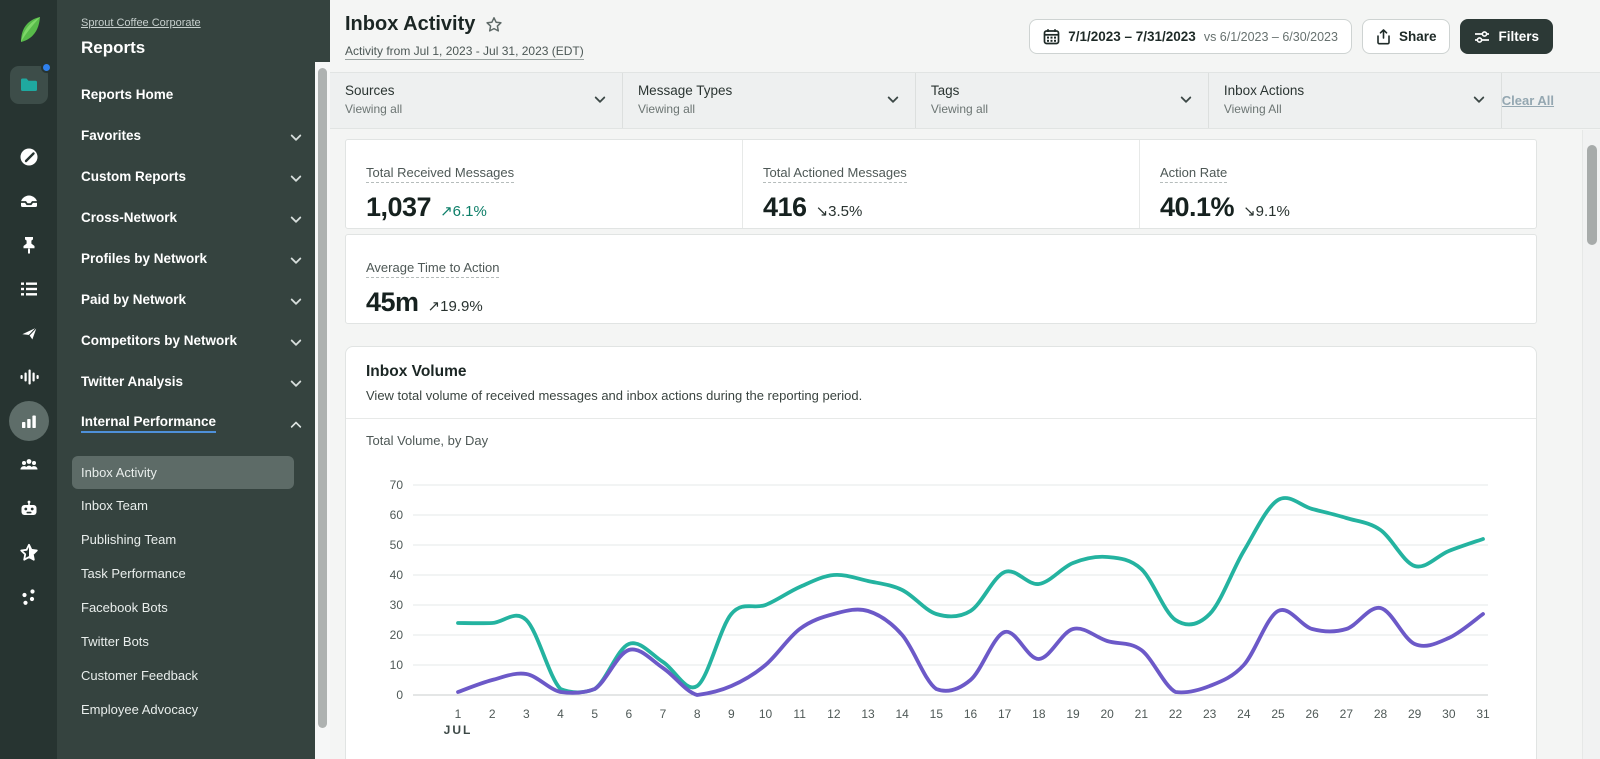 The height and width of the screenshot is (759, 1600). I want to click on send-icon, so click(28, 333).